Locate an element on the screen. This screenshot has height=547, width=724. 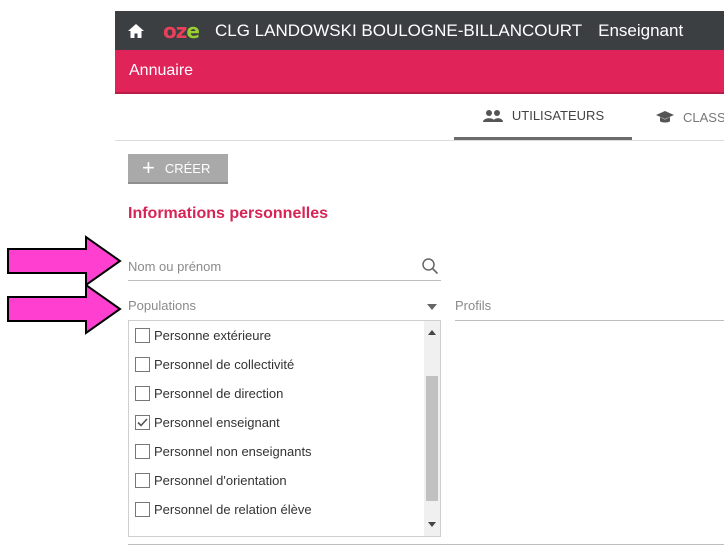
graduation-cap-icon is located at coordinates (665, 117).